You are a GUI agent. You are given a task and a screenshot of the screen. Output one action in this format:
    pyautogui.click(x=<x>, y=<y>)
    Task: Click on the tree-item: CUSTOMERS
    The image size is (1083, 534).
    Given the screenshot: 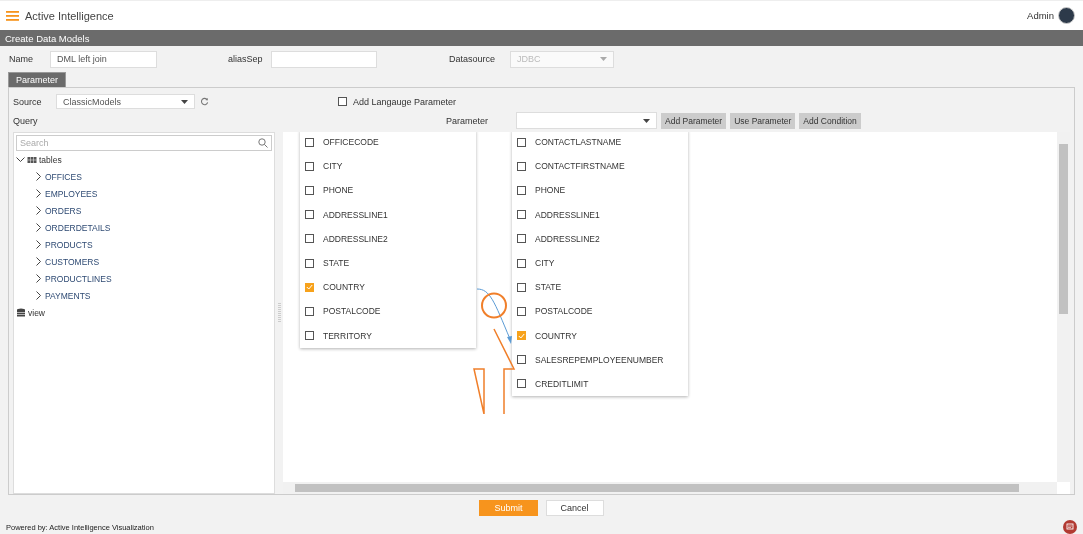 What is the action you would take?
    pyautogui.click(x=72, y=261)
    